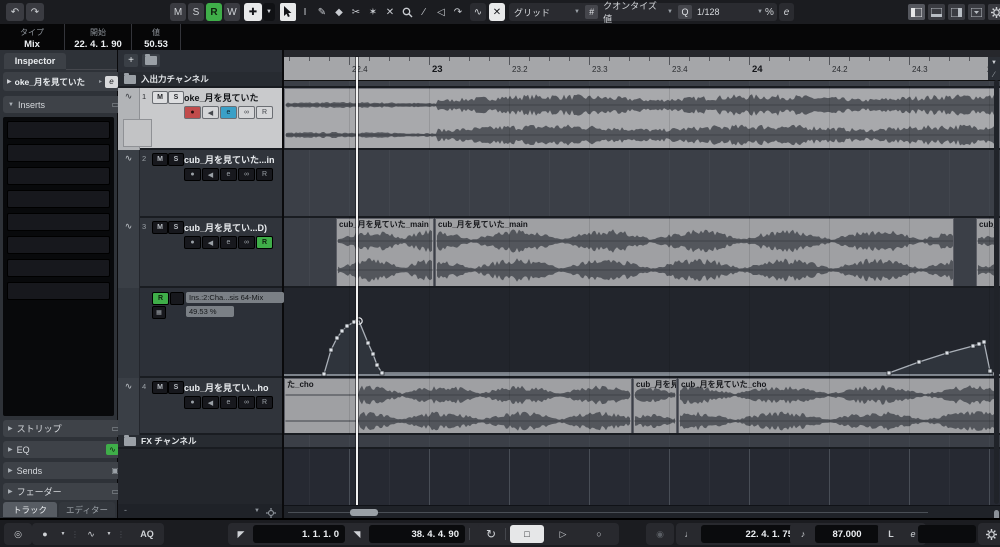 The width and height of the screenshot is (1000, 547). What do you see at coordinates (63, 104) in the screenshot?
I see `inspector-section-inserts: ▼ Inserts ▭` at bounding box center [63, 104].